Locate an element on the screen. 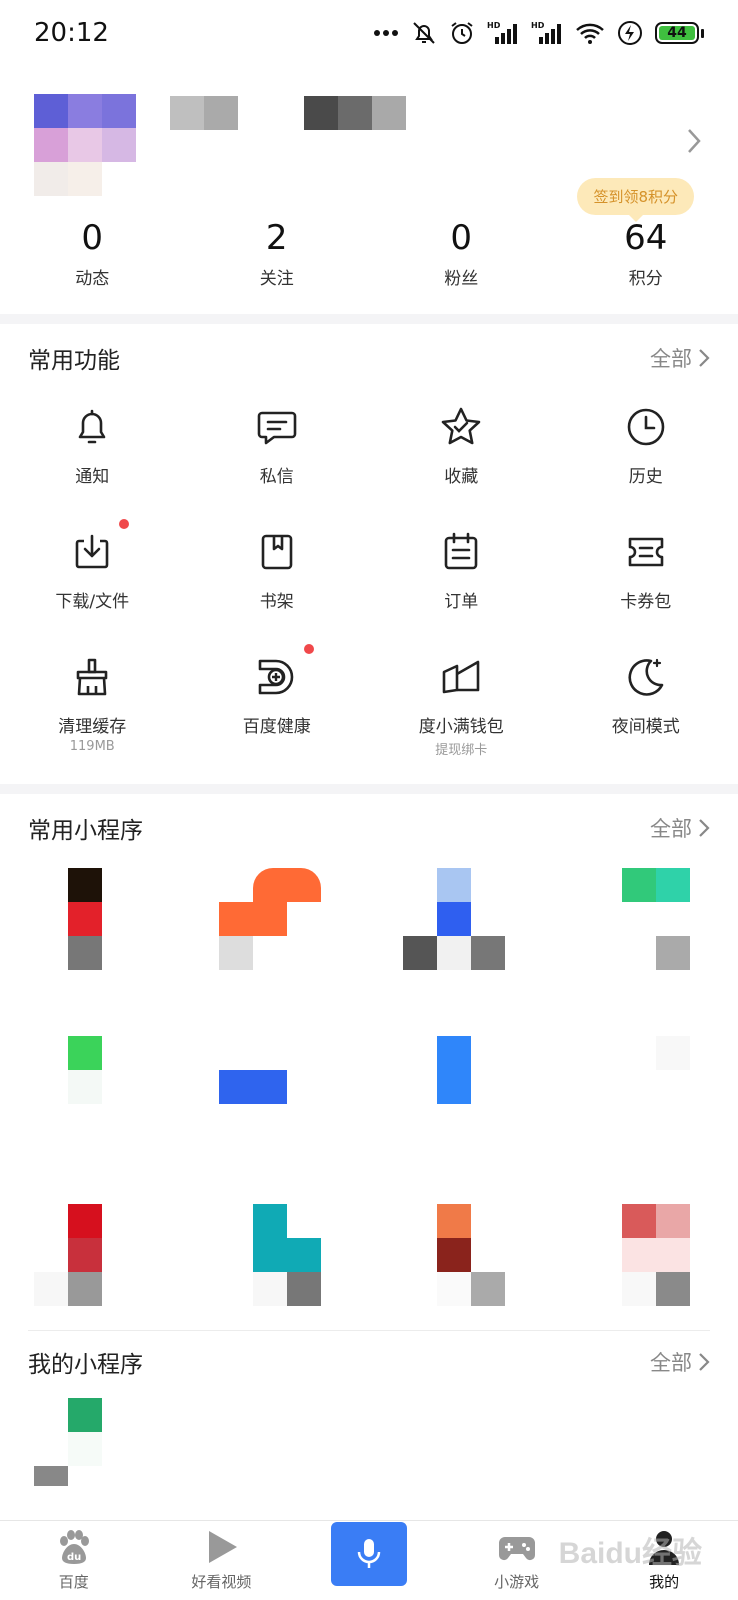 Image resolution: width=738 pixels, height=1600 pixels. wallet-icon is located at coordinates (461, 677).